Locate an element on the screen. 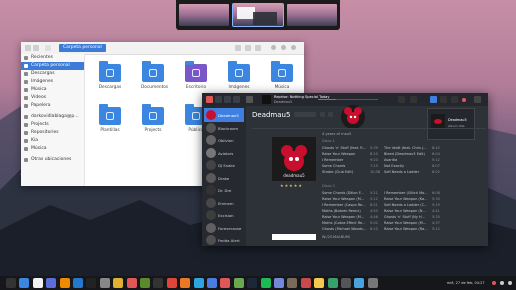 The image size is (516, 290). minimize-button is located at coordinates (273, 47).